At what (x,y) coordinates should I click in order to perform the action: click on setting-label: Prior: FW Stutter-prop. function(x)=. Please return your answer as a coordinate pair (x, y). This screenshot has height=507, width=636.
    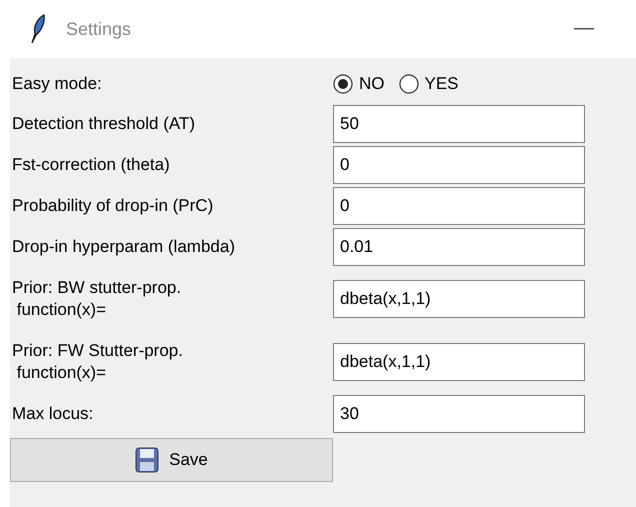
    Looking at the image, I should click on (97, 362).